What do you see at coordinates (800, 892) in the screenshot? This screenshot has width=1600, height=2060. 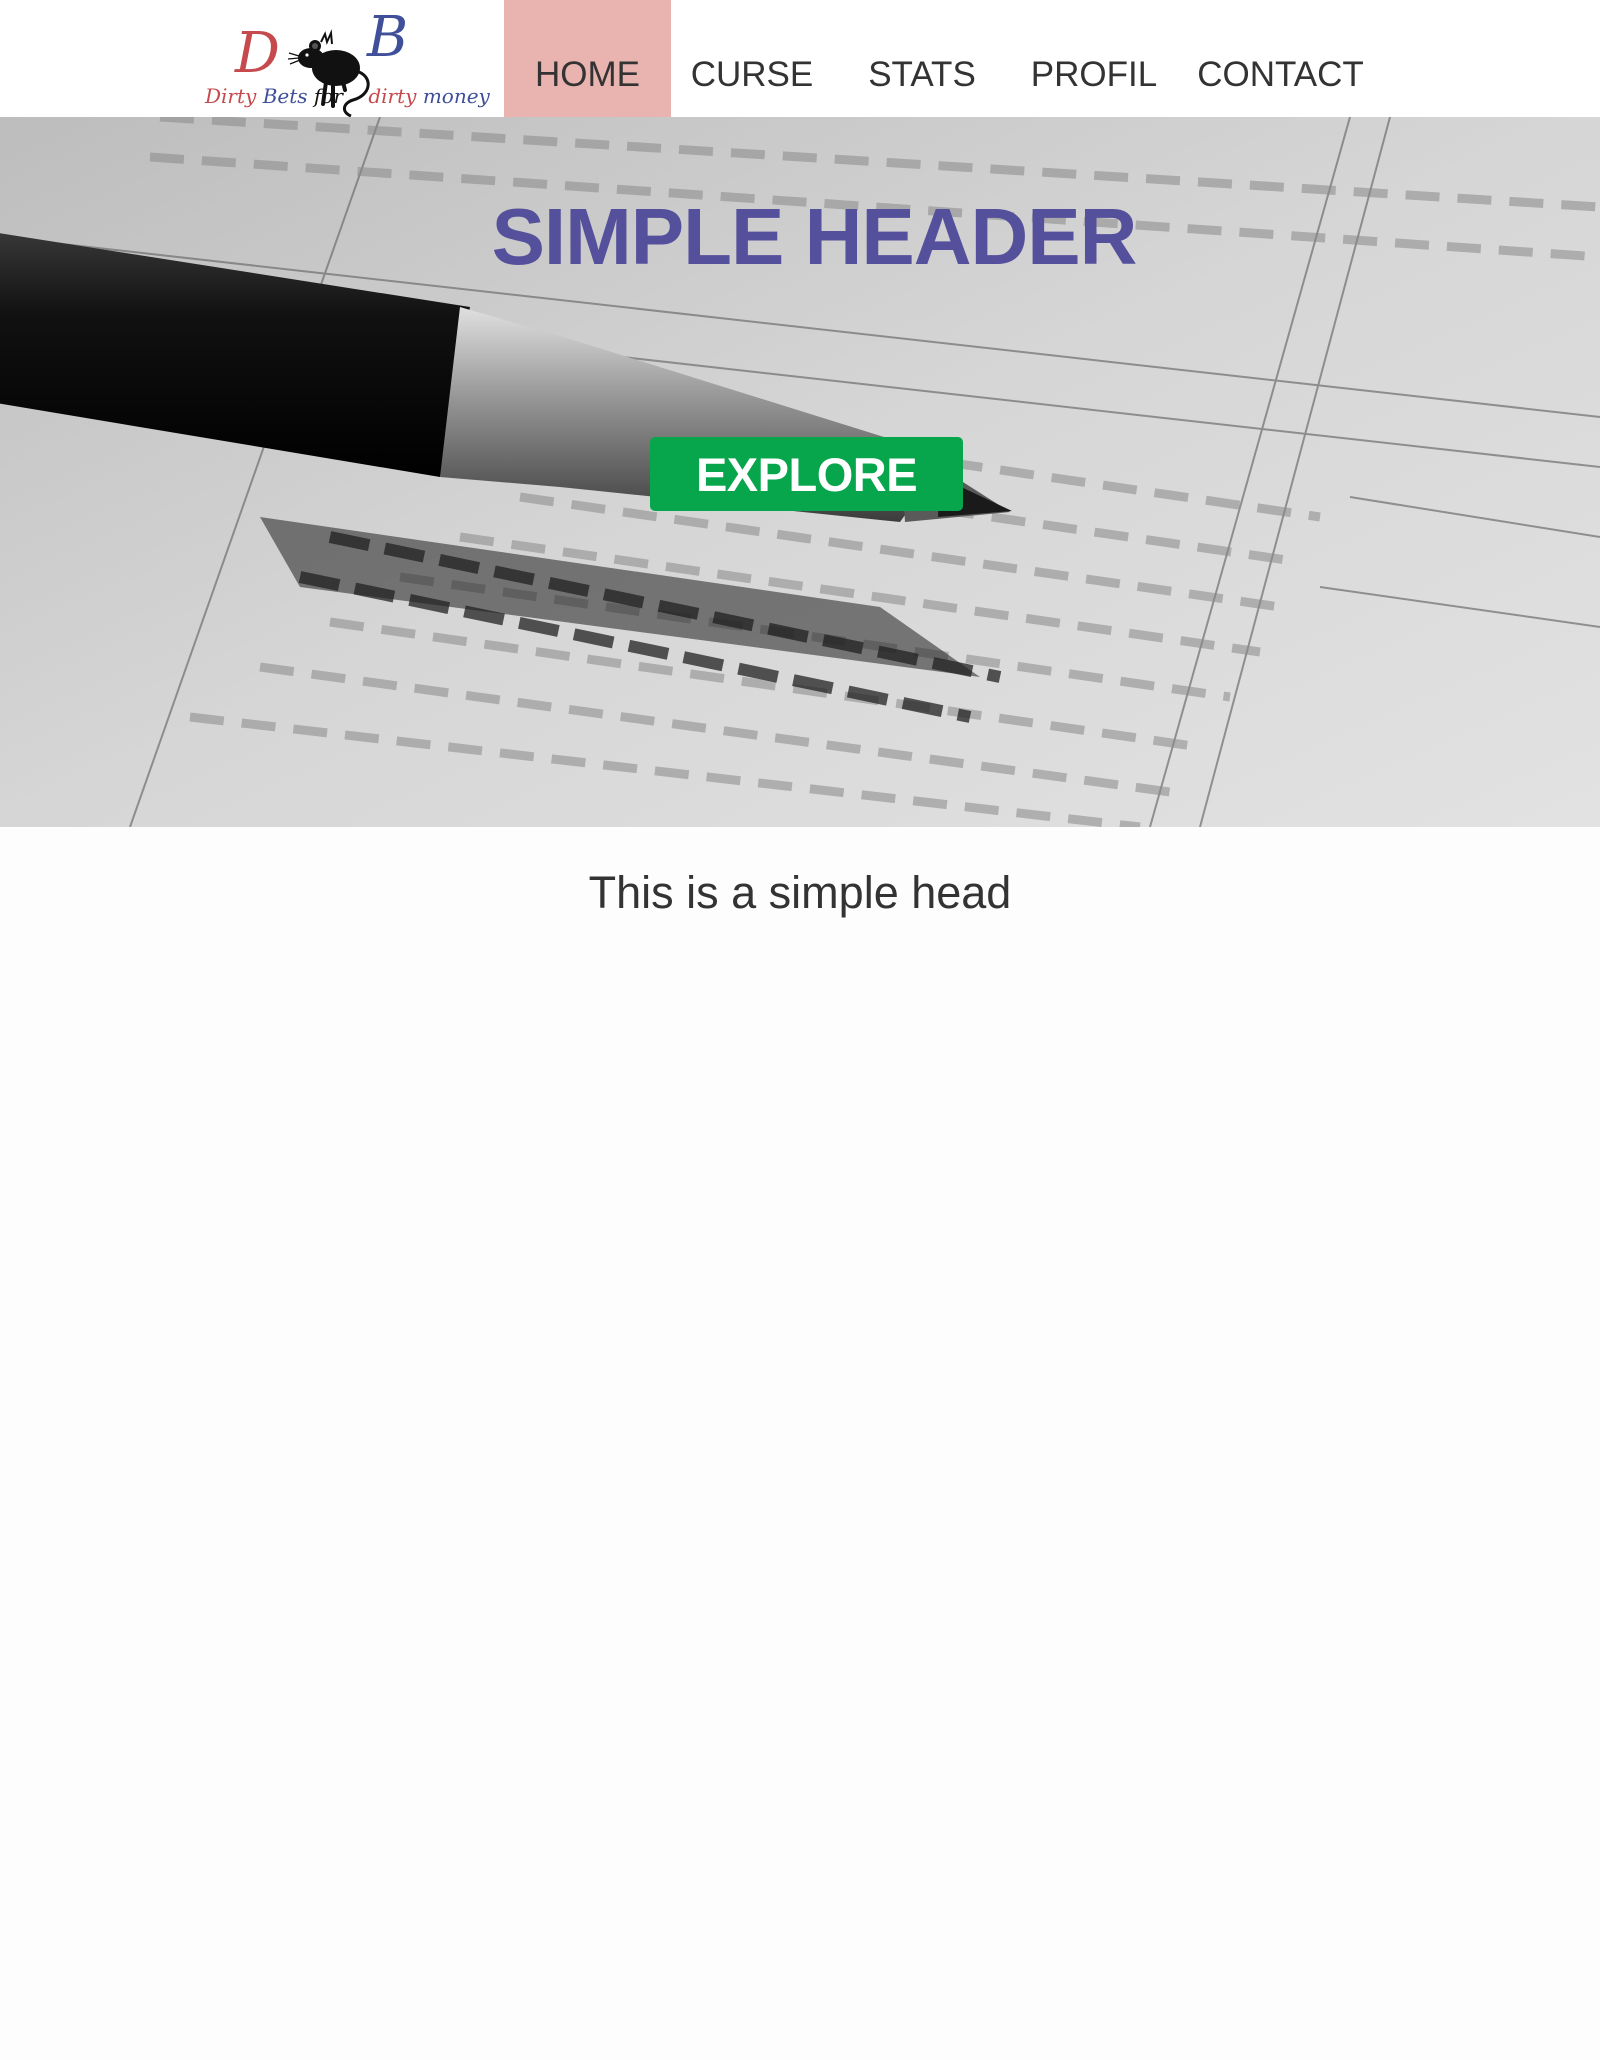 I see `lead-text: This is a simple head` at bounding box center [800, 892].